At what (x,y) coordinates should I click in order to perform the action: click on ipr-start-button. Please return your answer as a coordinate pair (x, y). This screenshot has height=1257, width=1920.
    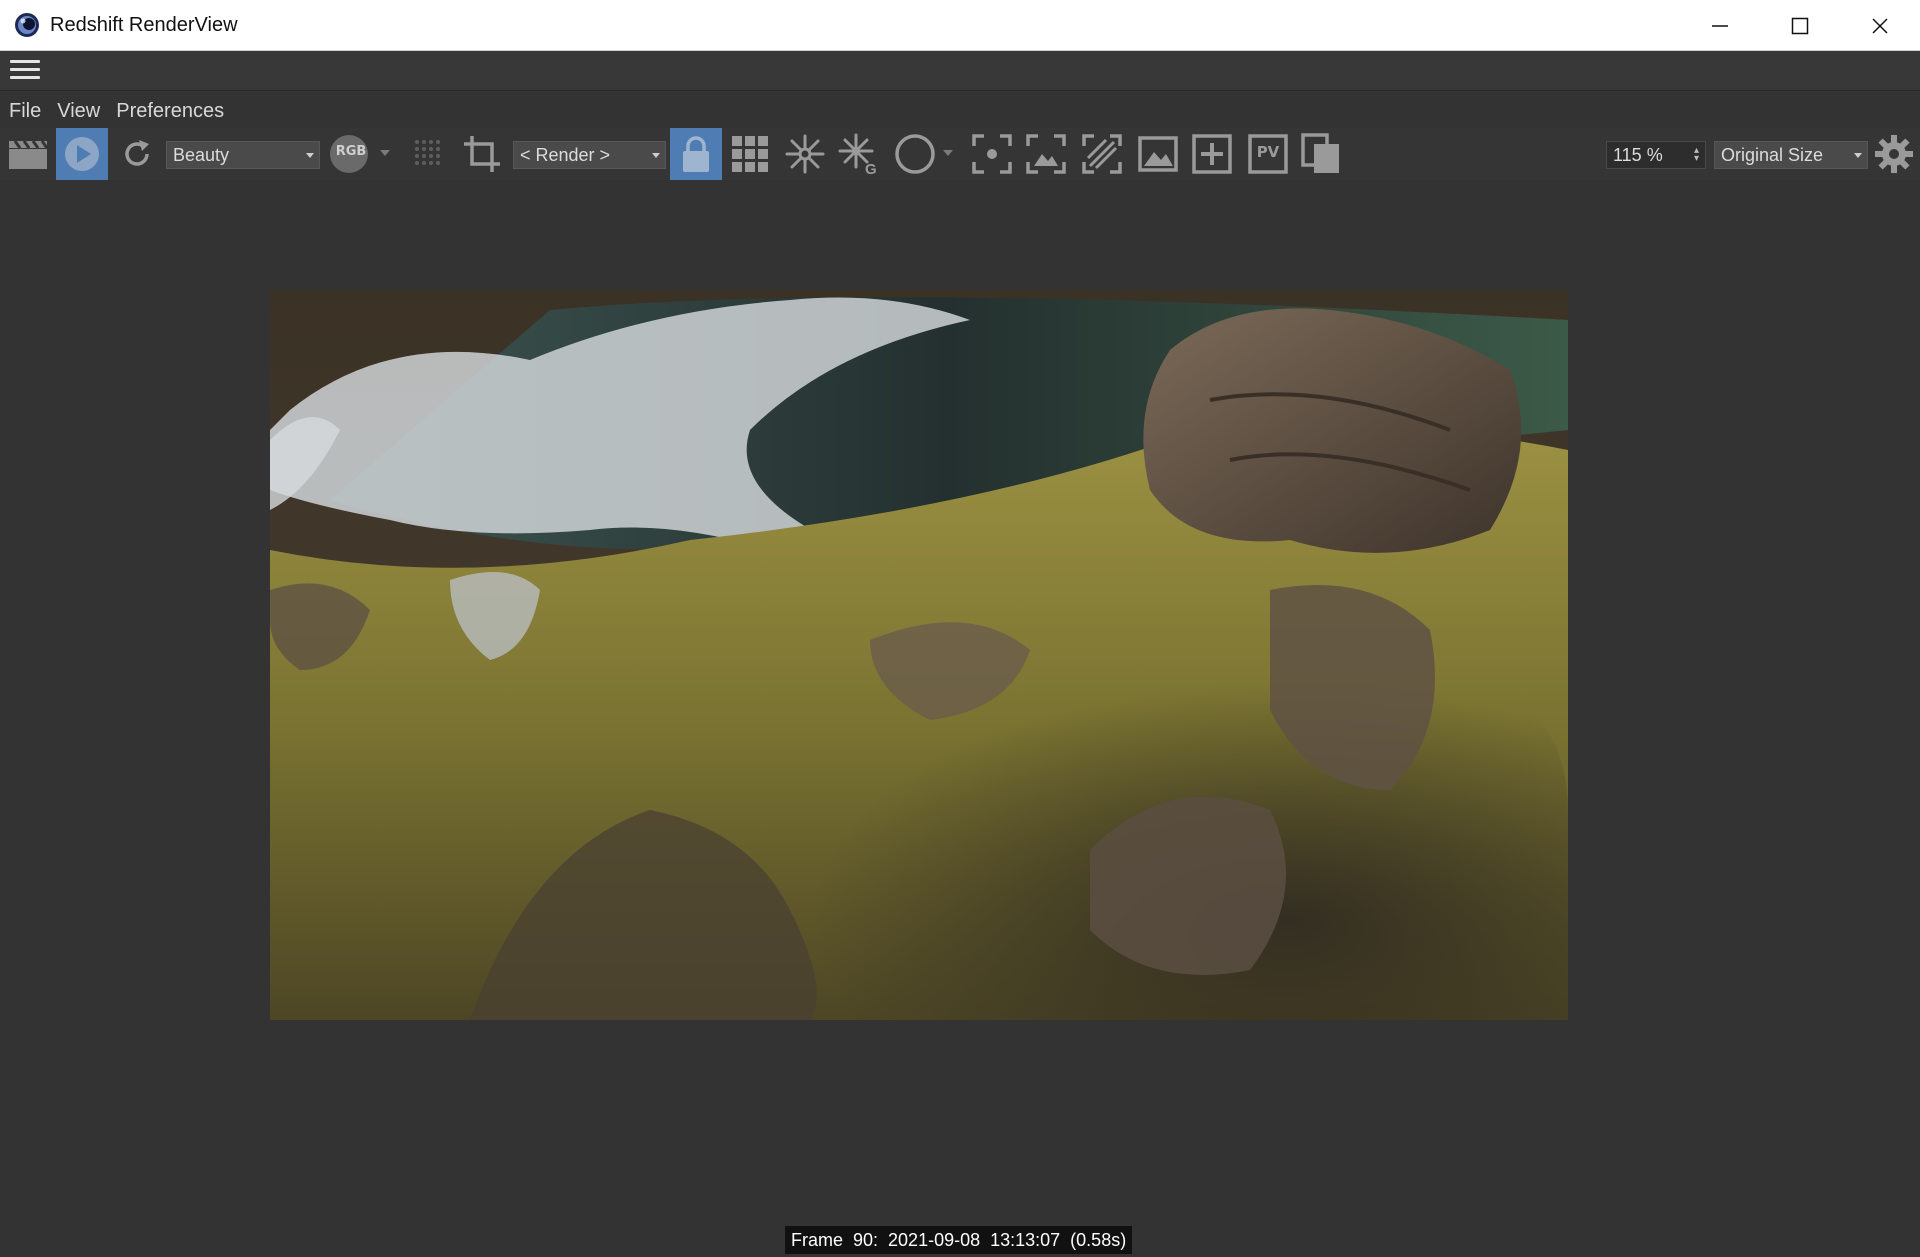
    Looking at the image, I should click on (82, 154).